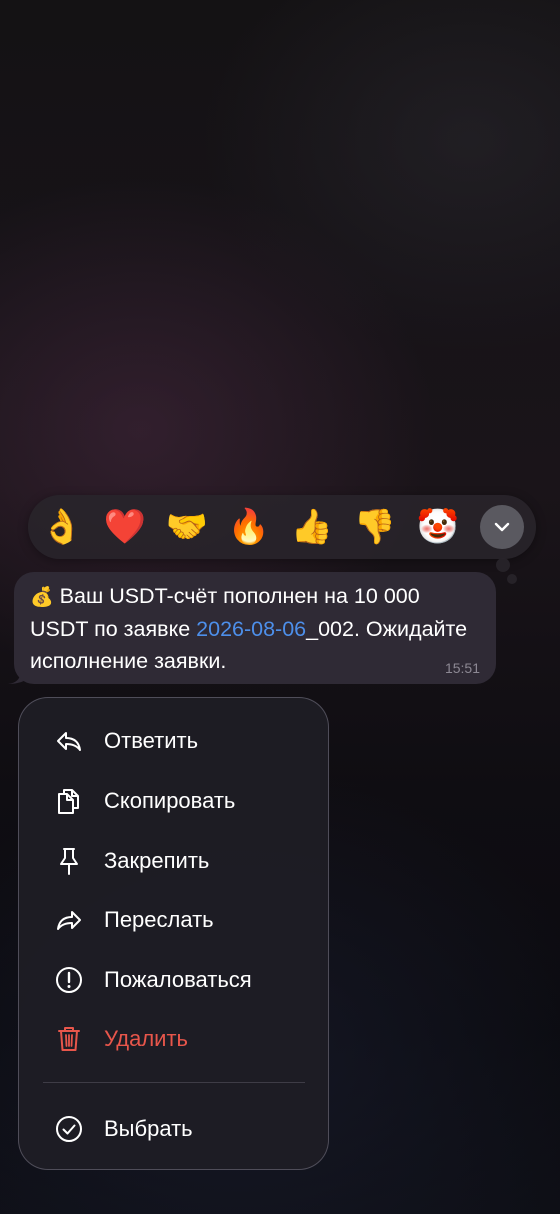  I want to click on menu-item-label: Ответить, so click(151, 740).